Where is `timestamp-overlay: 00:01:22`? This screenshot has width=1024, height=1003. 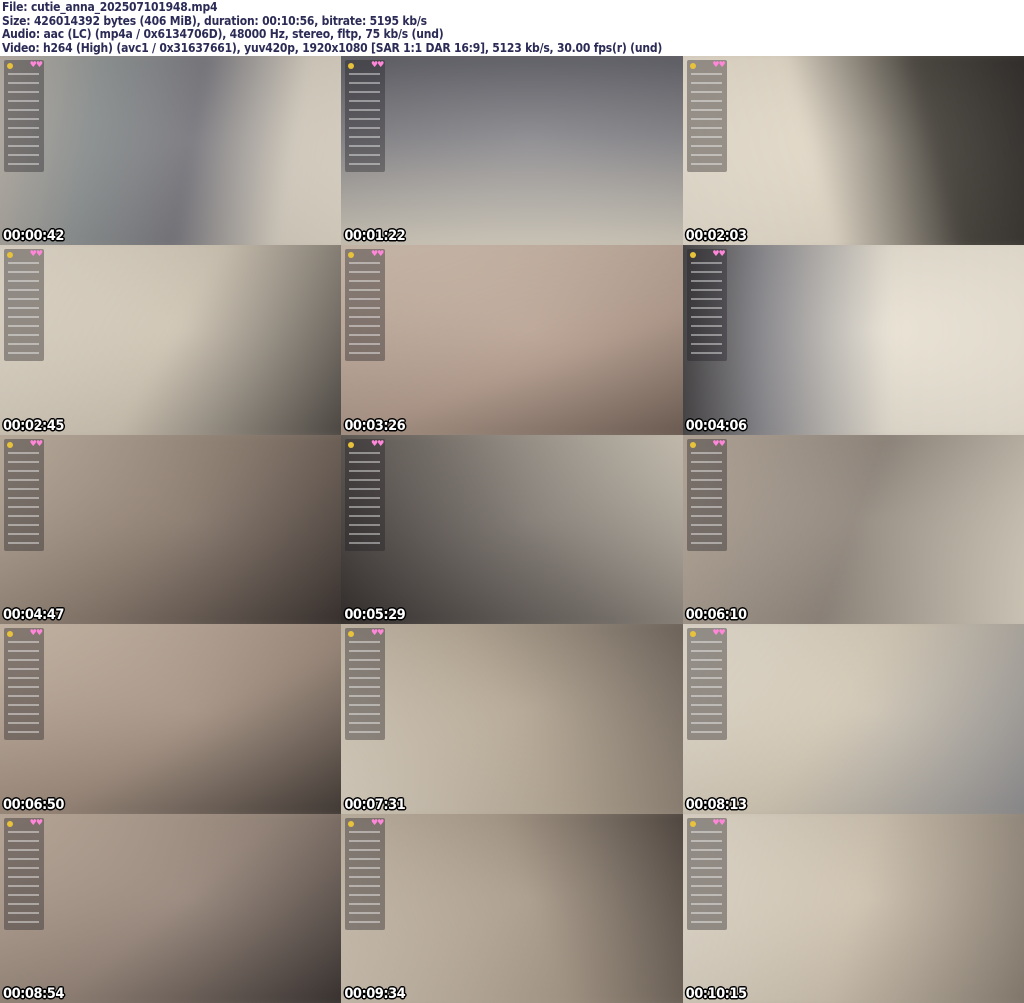 timestamp-overlay: 00:01:22 is located at coordinates (375, 236).